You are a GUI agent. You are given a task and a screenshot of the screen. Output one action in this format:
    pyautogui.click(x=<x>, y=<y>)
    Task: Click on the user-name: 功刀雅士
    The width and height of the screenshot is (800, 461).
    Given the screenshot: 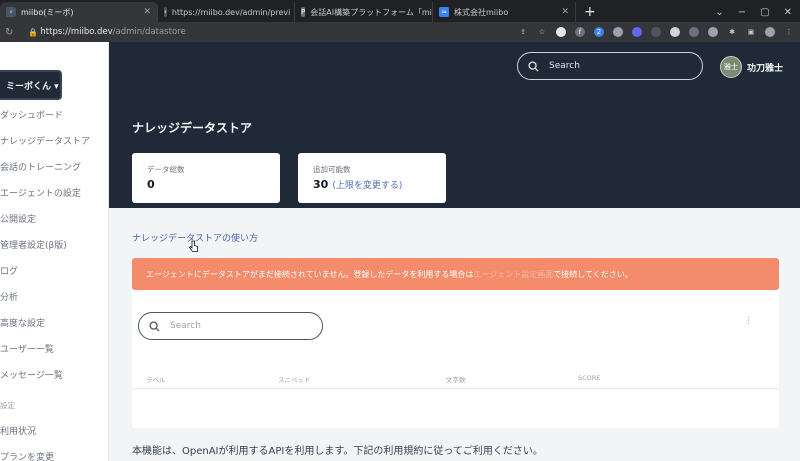 What is the action you would take?
    pyautogui.click(x=765, y=67)
    